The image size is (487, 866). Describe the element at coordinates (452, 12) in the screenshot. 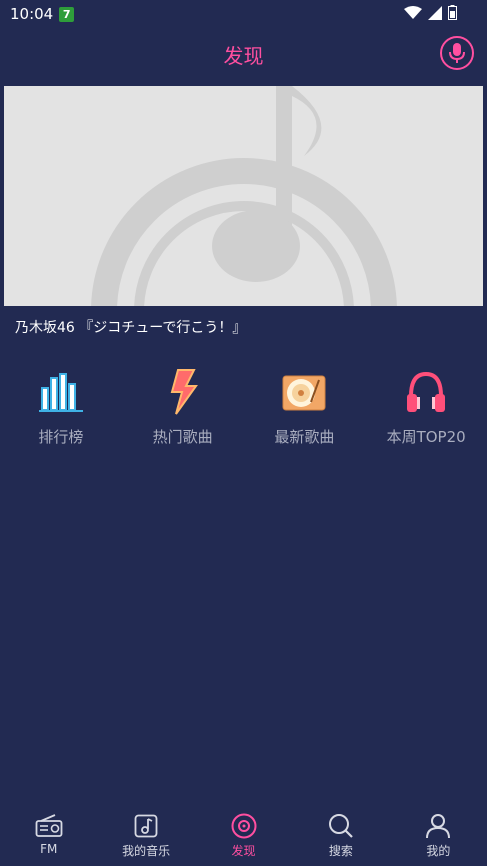

I see `battery-icon` at that location.